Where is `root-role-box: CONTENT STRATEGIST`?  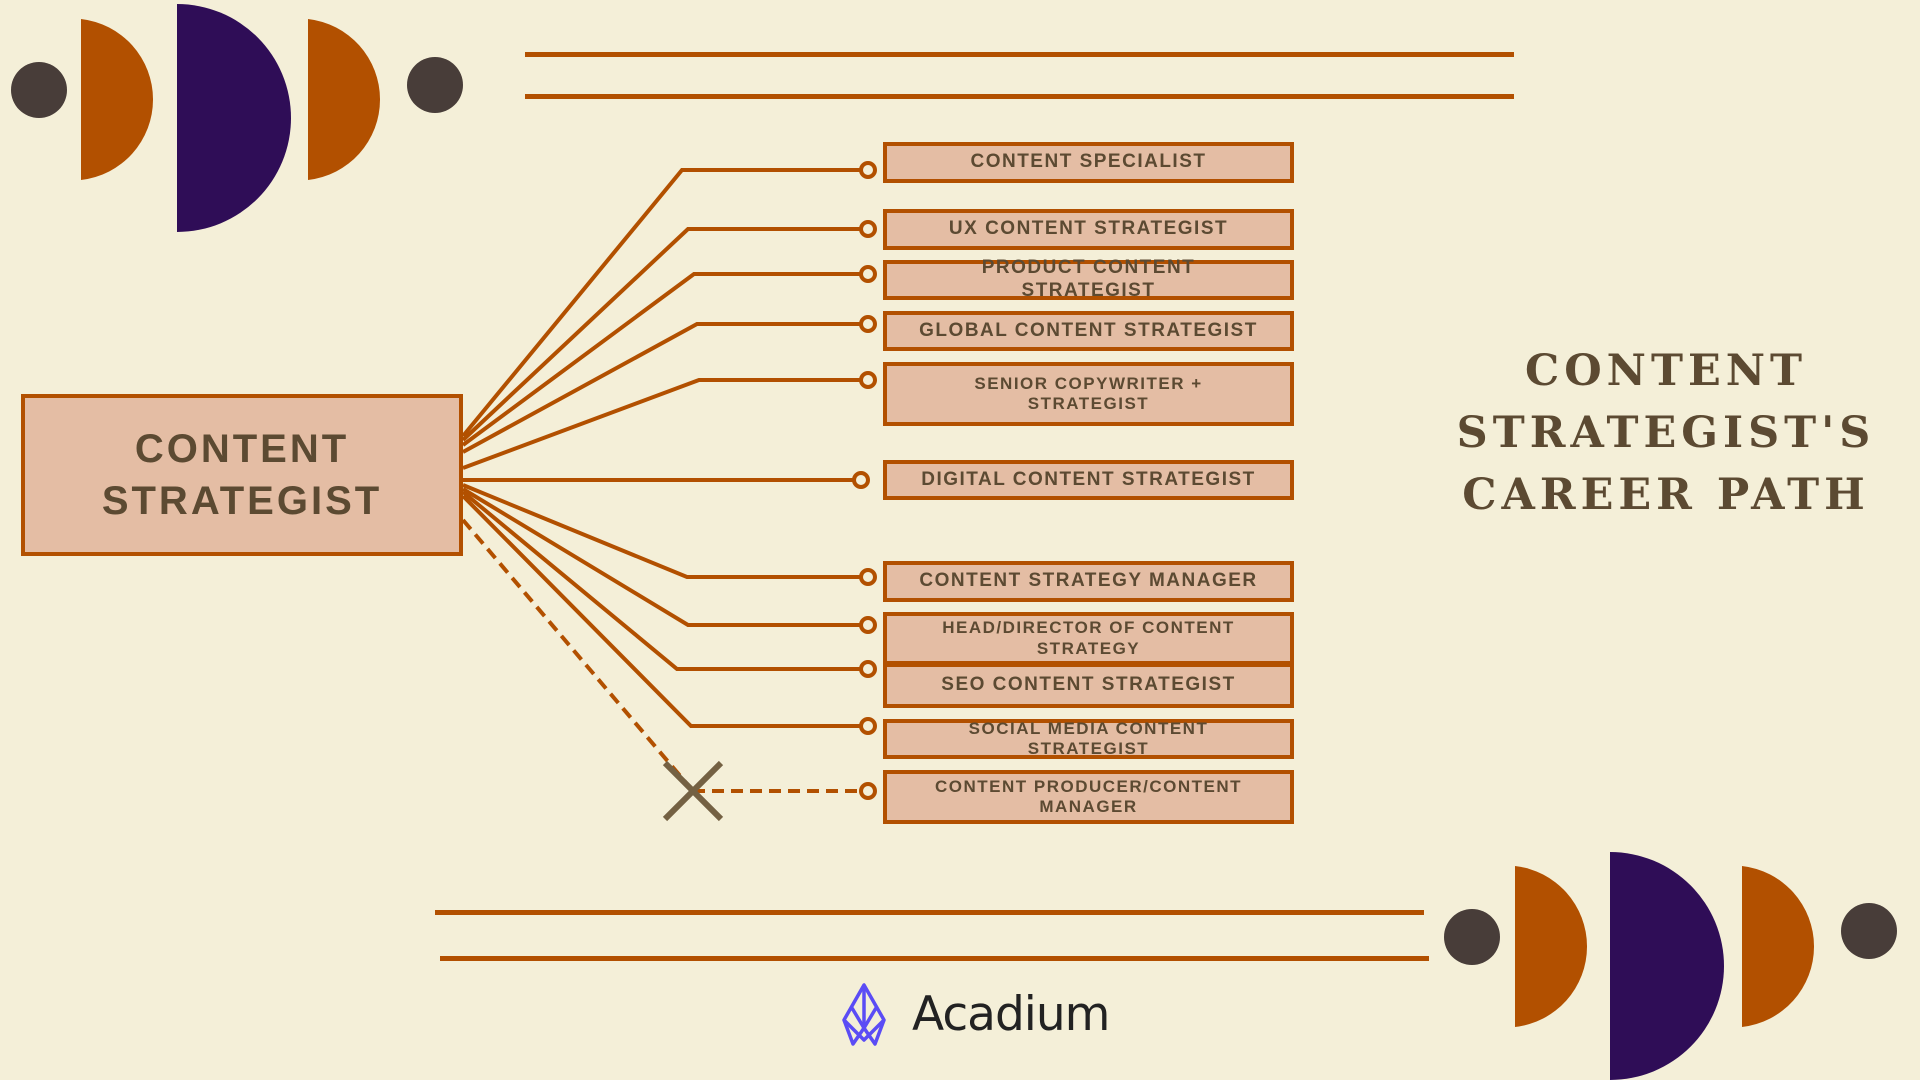
root-role-box: CONTENT STRATEGIST is located at coordinates (242, 475).